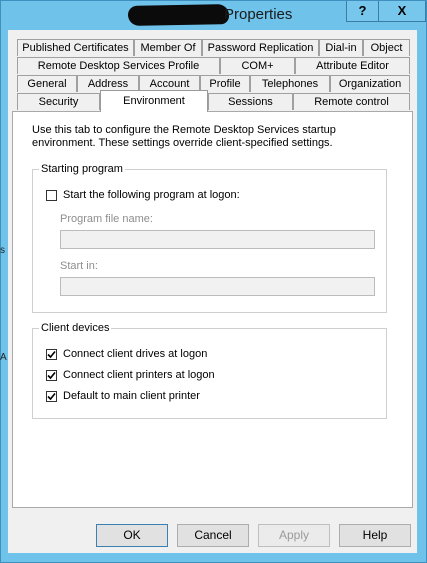  Describe the element at coordinates (79, 266) in the screenshot. I see `start-in-label: Start in:` at that location.